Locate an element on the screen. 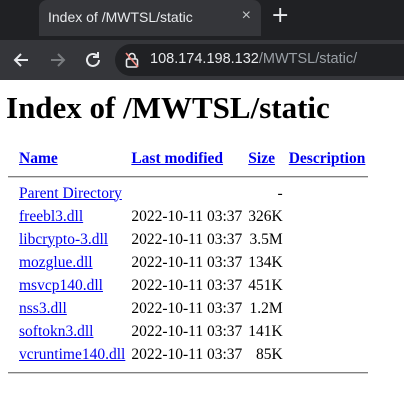 The image size is (404, 412). back-arrow-icon is located at coordinates (21, 60).